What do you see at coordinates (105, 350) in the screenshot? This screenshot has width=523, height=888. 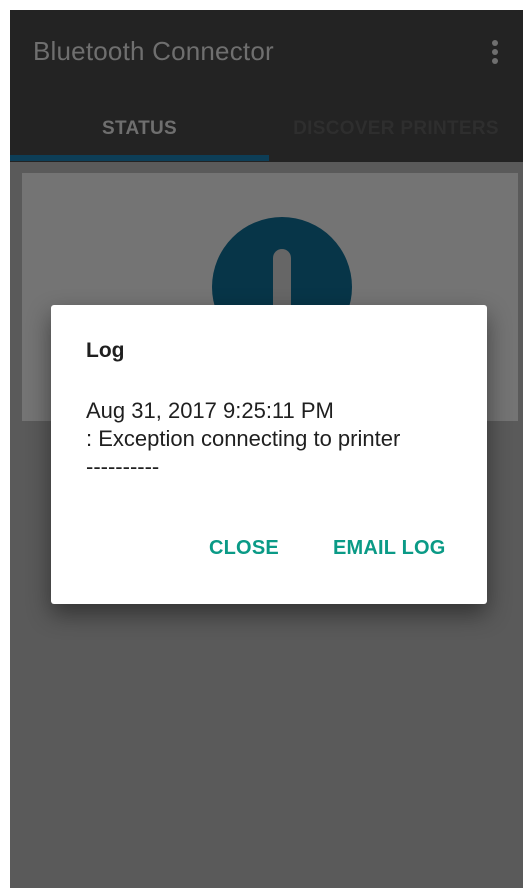 I see `dialog-title: Log` at bounding box center [105, 350].